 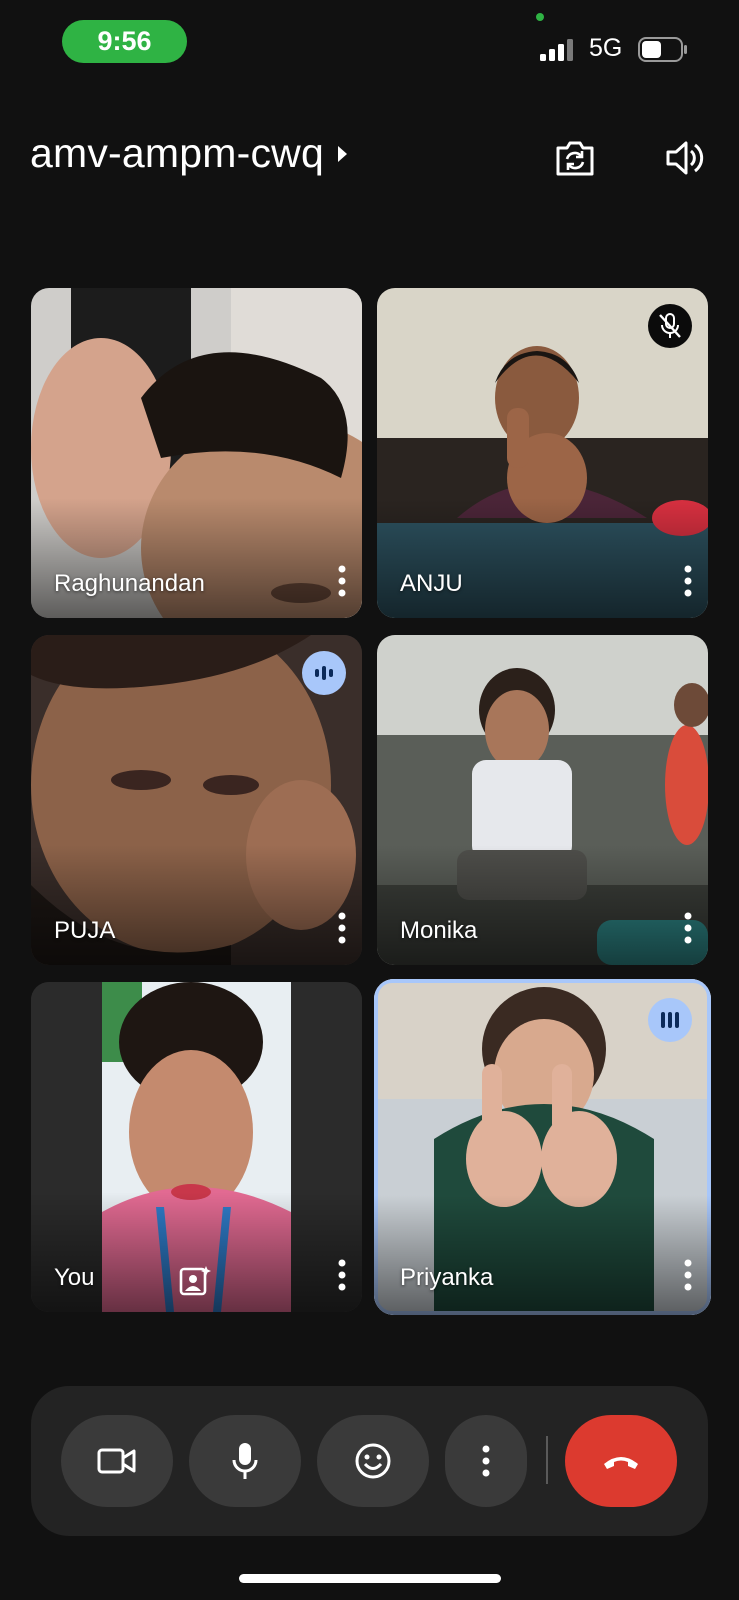 I want to click on control-divider, so click(x=547, y=1460).